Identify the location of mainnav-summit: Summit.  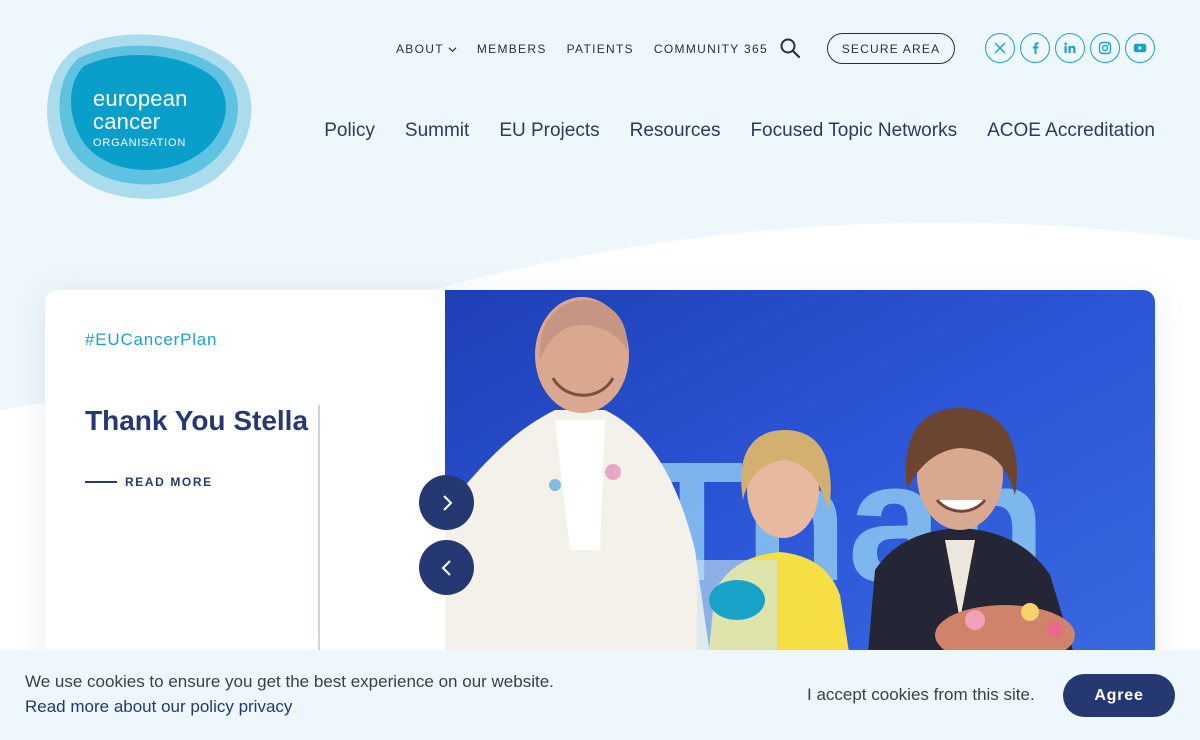
(437, 131).